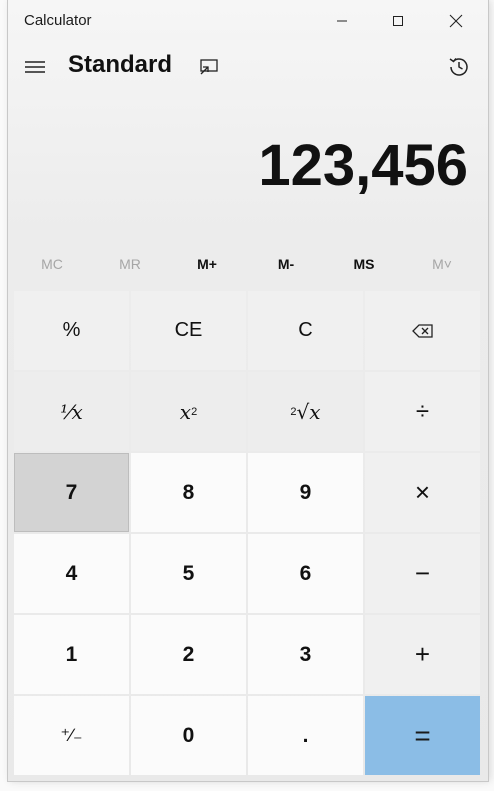 This screenshot has width=494, height=791. I want to click on hamburger-icon, so click(35, 67).